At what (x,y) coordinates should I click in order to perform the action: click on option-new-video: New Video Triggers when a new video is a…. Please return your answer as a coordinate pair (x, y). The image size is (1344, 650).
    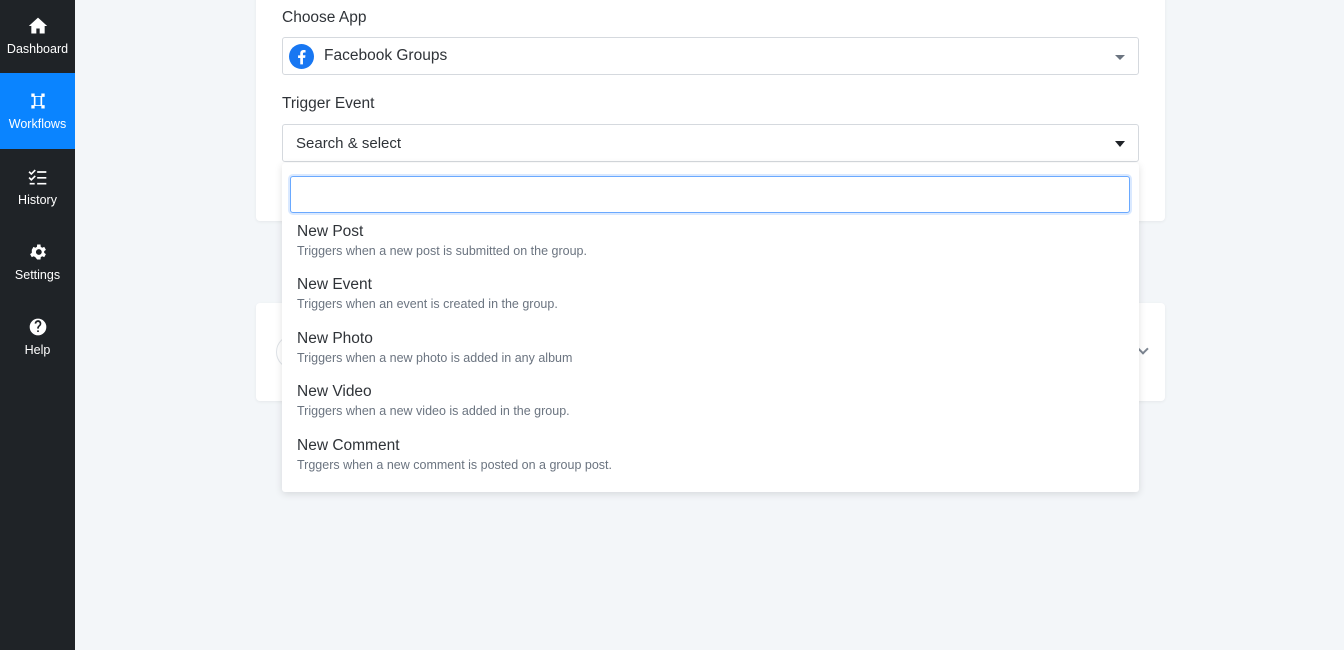
    Looking at the image, I should click on (710, 409).